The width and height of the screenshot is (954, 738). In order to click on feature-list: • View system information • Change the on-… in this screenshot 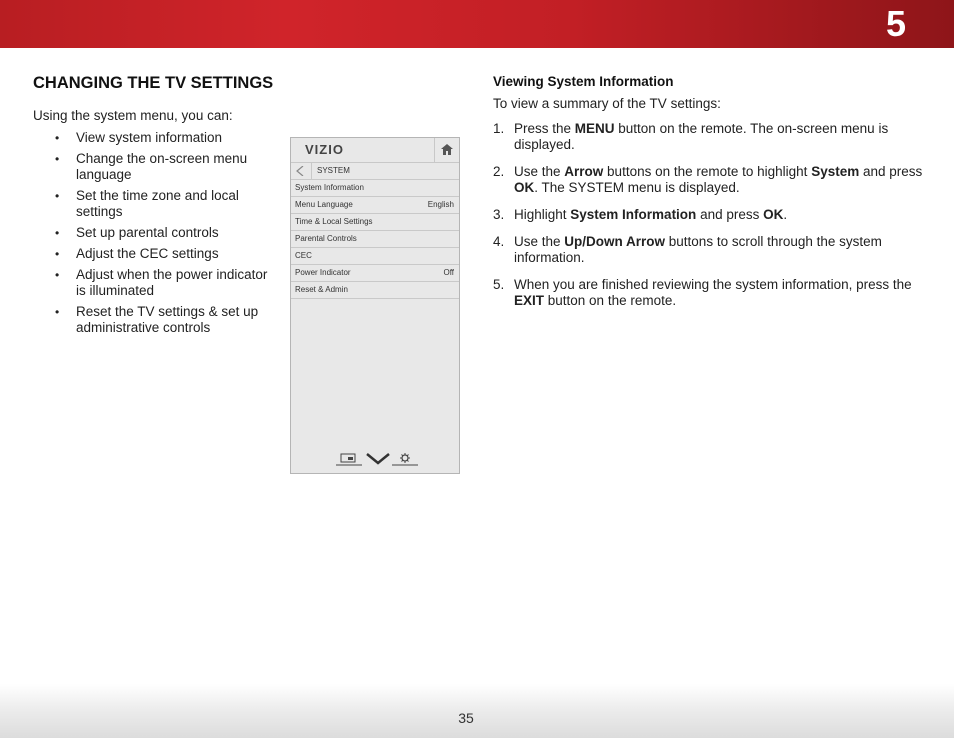, I will do `click(155, 233)`.